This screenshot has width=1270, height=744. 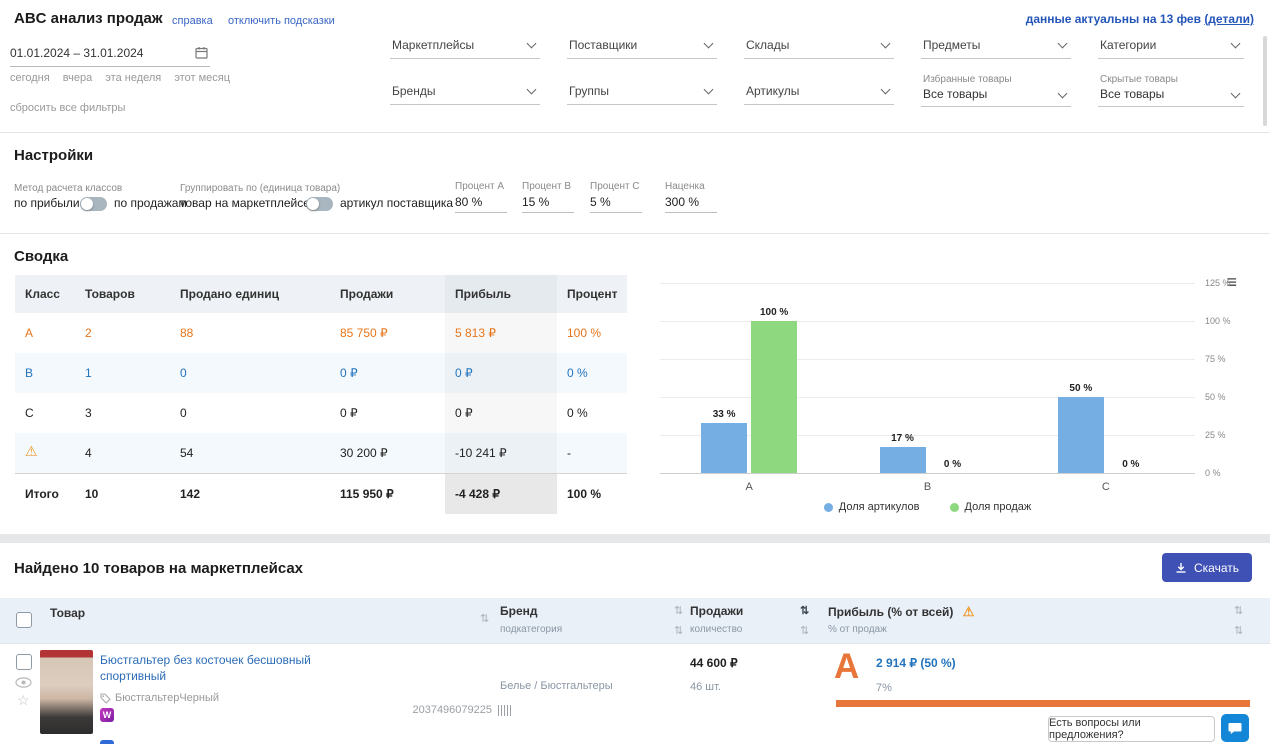 I want to click on sort-icon-active: ⇅, so click(x=804, y=611).